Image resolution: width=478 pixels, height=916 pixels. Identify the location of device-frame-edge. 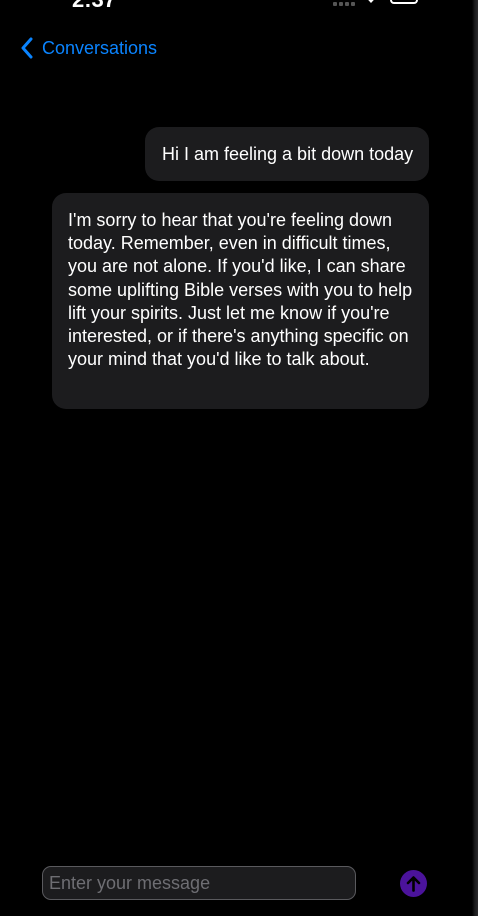
(475, 458).